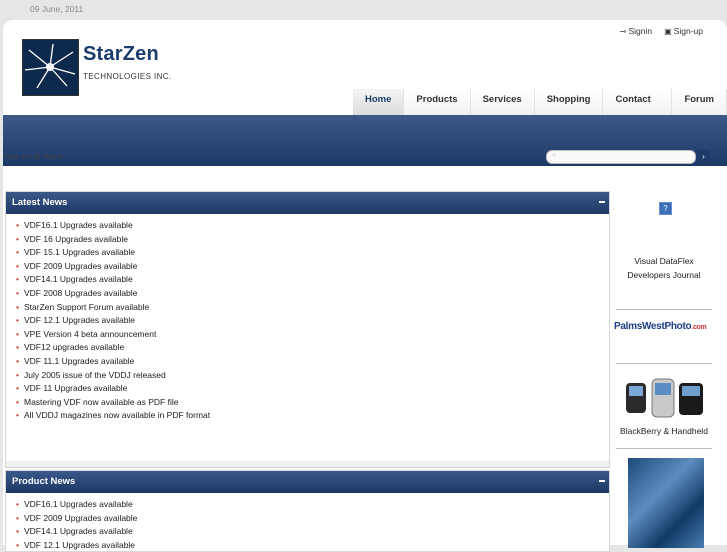  I want to click on nav-products: Products, so click(437, 102).